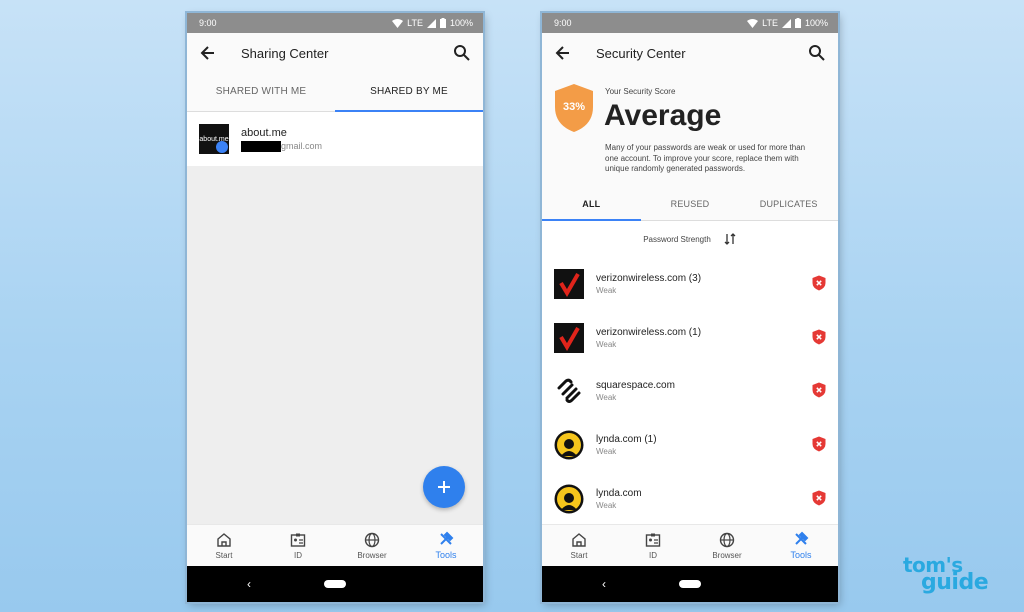 Image resolution: width=1024 pixels, height=612 pixels. Describe the element at coordinates (264, 132) in the screenshot. I see `shared-item-name: about.me` at that location.